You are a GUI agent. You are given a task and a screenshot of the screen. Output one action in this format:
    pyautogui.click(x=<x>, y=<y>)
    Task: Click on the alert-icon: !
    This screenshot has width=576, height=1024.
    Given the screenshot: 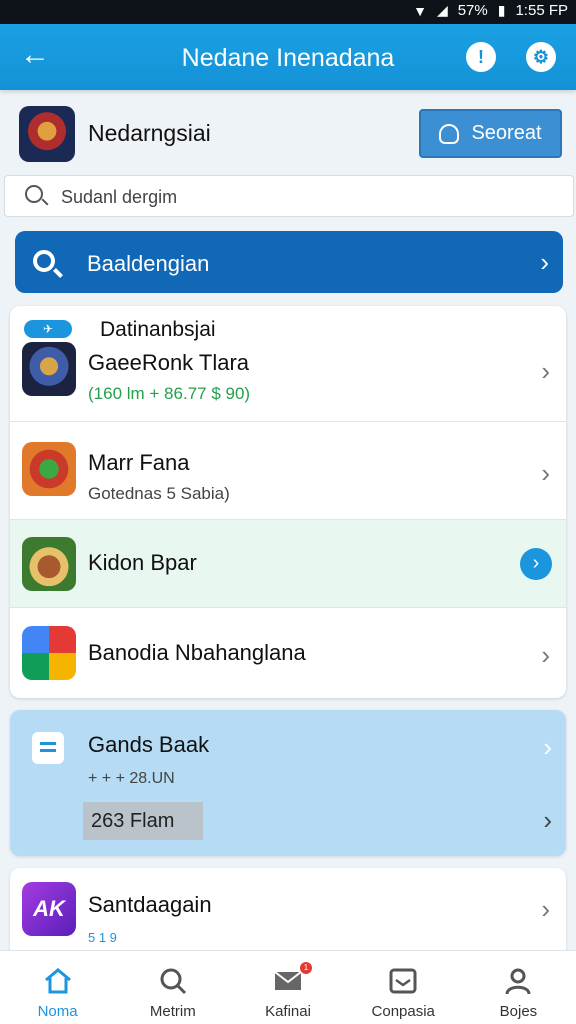 What is the action you would take?
    pyautogui.click(x=481, y=57)
    